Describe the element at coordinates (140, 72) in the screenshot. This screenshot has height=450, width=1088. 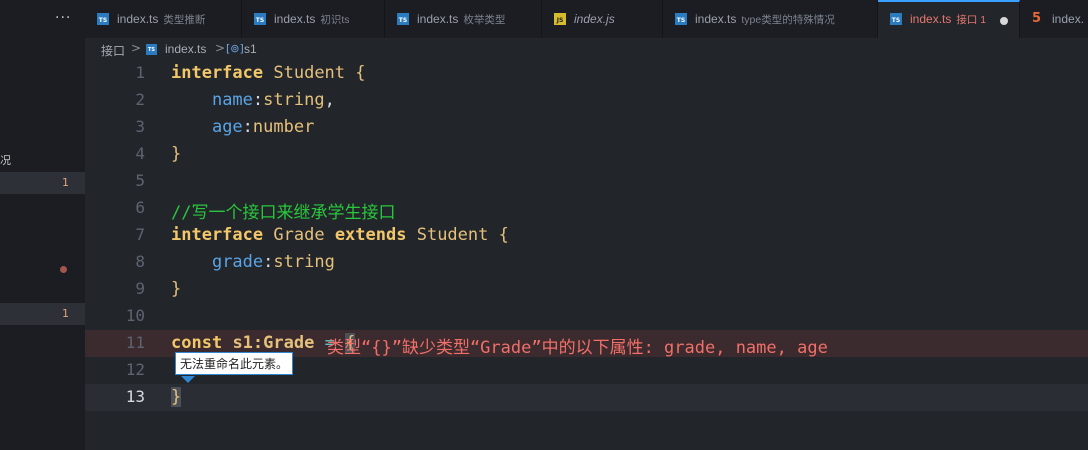
I see `line-number: 1` at that location.